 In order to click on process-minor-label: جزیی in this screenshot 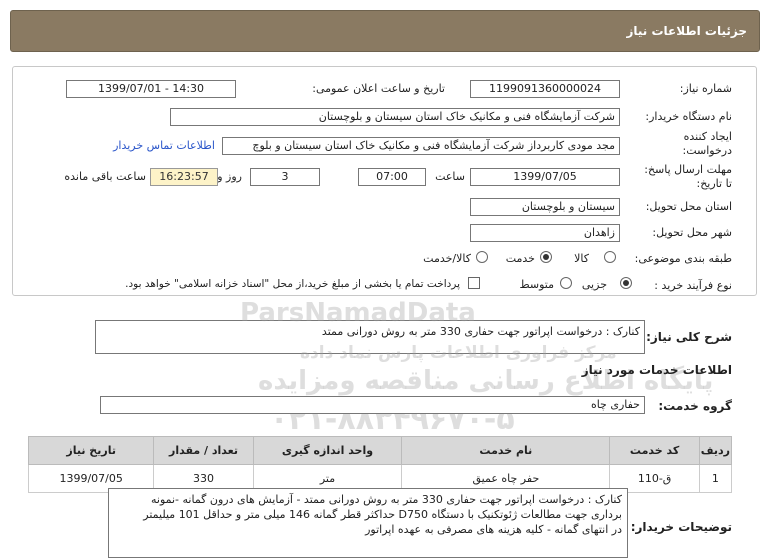, I will do `click(594, 284)`.